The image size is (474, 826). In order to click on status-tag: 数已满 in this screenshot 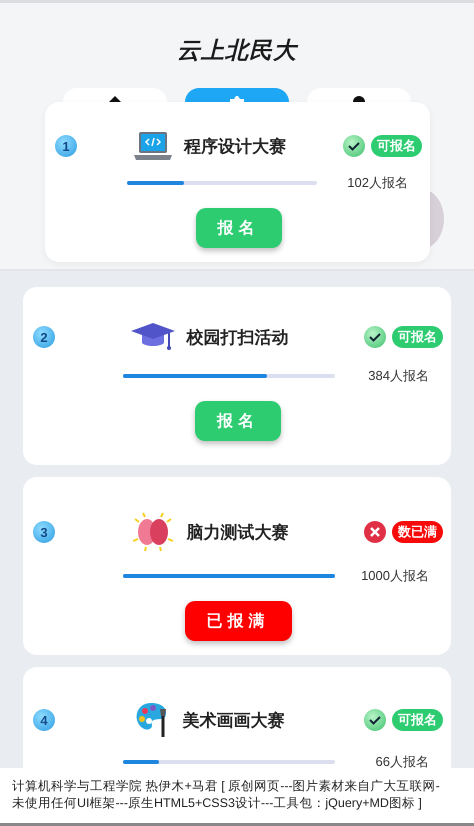, I will do `click(417, 532)`.